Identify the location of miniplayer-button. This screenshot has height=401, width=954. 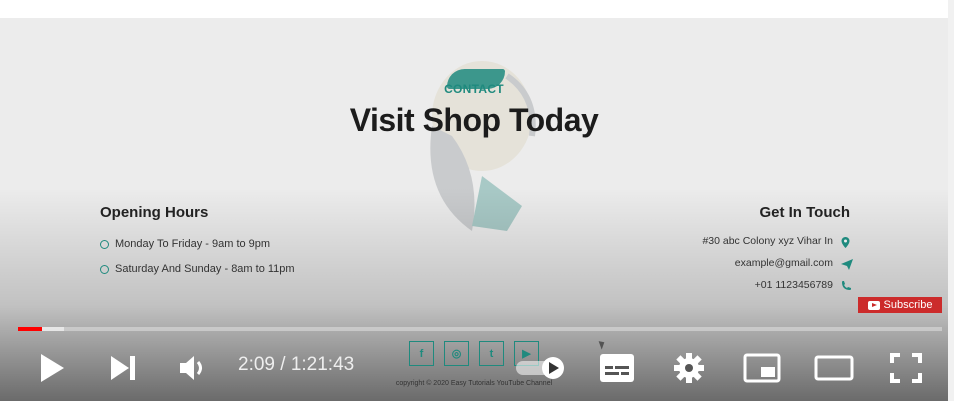
(762, 368).